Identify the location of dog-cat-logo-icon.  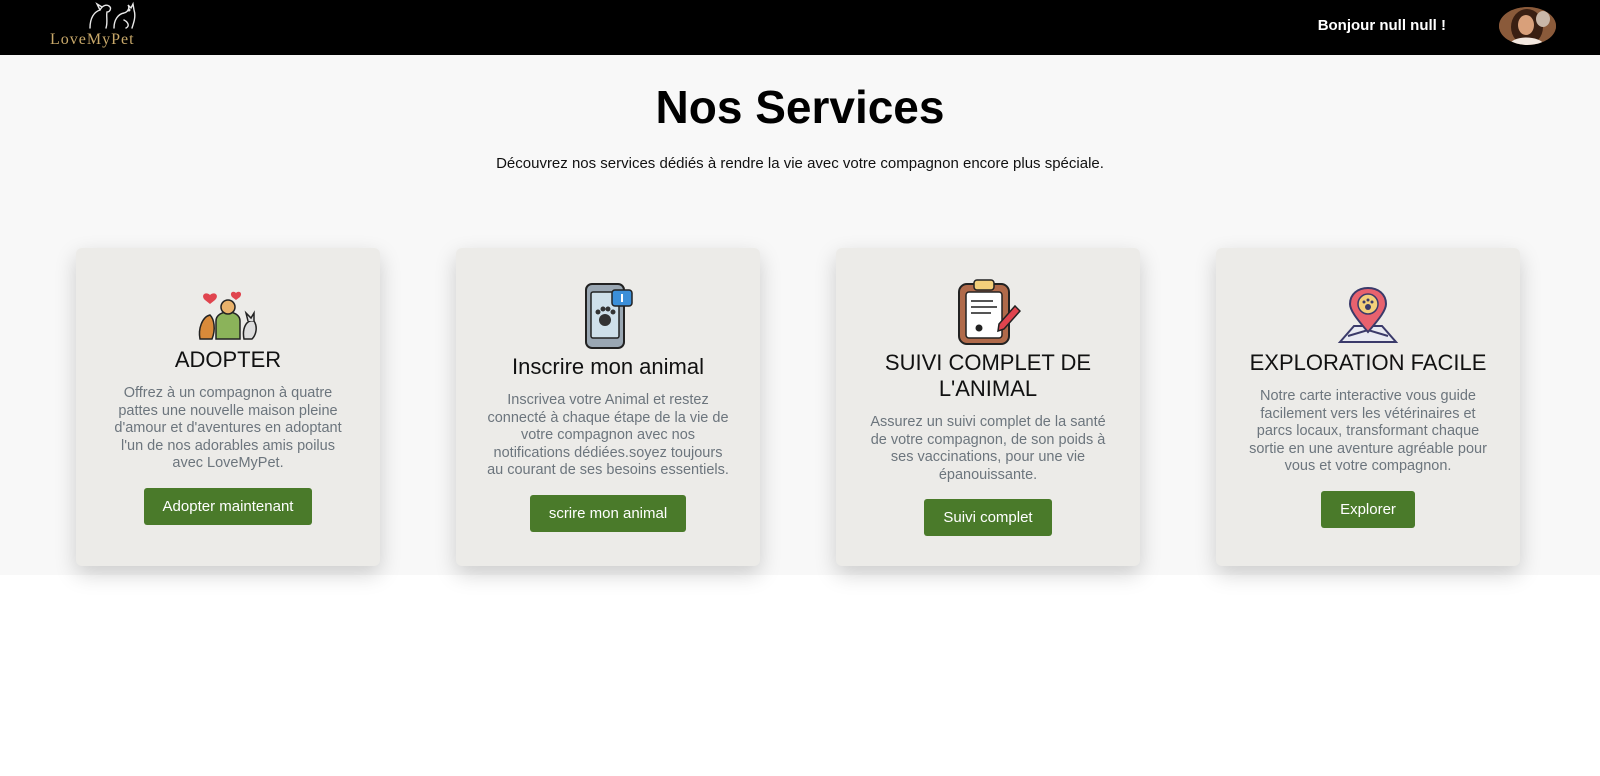
(112, 15).